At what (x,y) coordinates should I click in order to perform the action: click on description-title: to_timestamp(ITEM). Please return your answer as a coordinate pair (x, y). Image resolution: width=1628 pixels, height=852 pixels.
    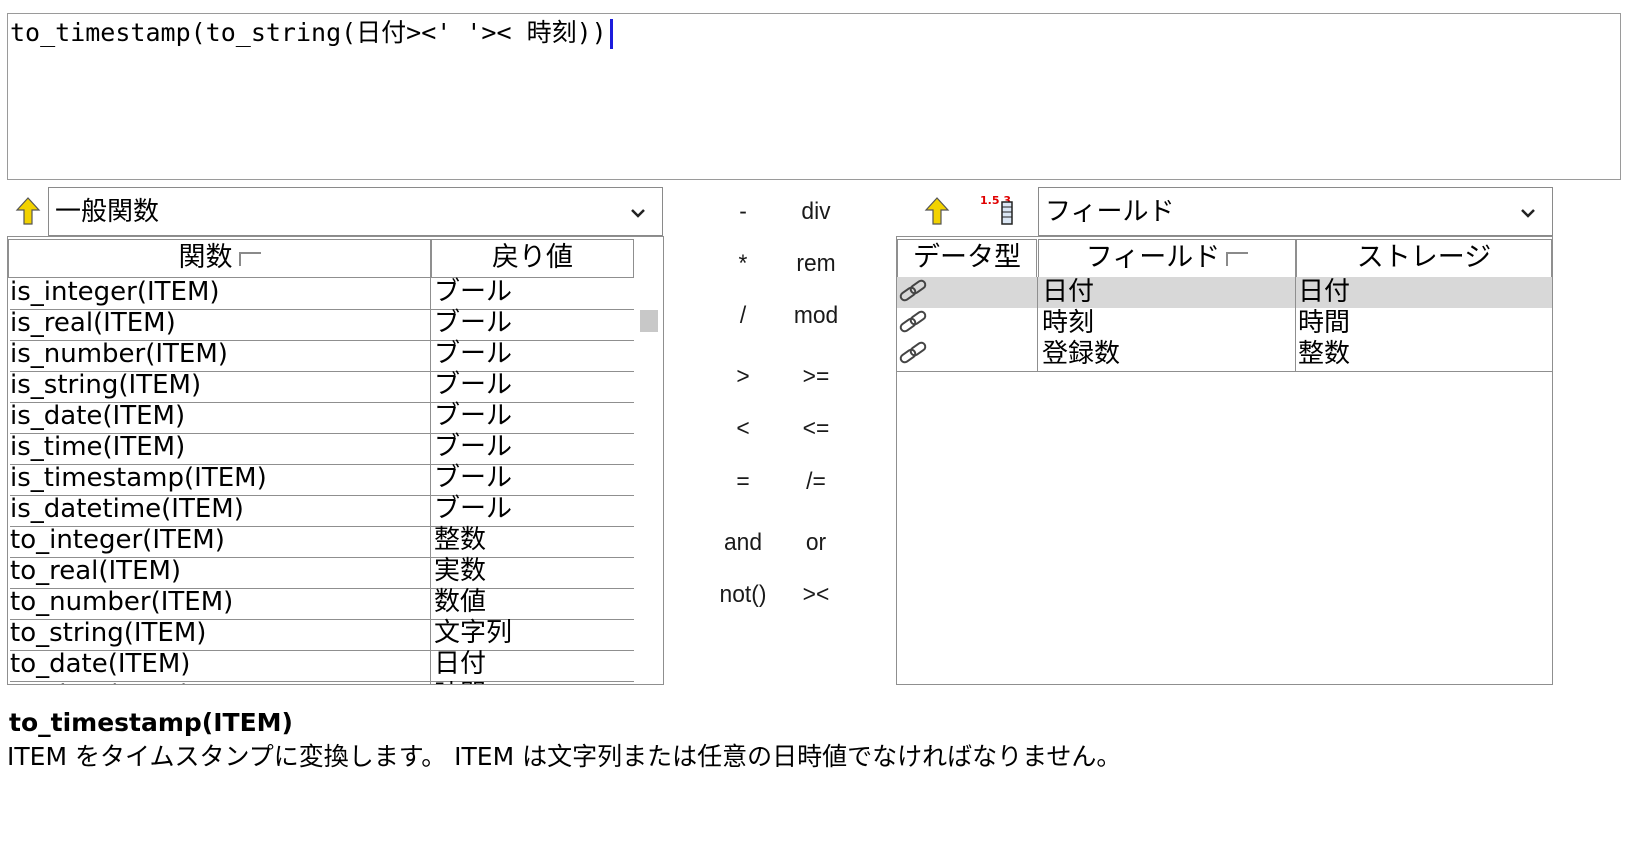
    Looking at the image, I should click on (151, 722).